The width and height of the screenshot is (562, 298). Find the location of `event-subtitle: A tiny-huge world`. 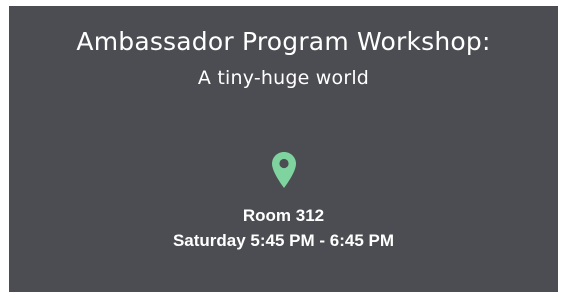

event-subtitle: A tiny-huge world is located at coordinates (283, 78).